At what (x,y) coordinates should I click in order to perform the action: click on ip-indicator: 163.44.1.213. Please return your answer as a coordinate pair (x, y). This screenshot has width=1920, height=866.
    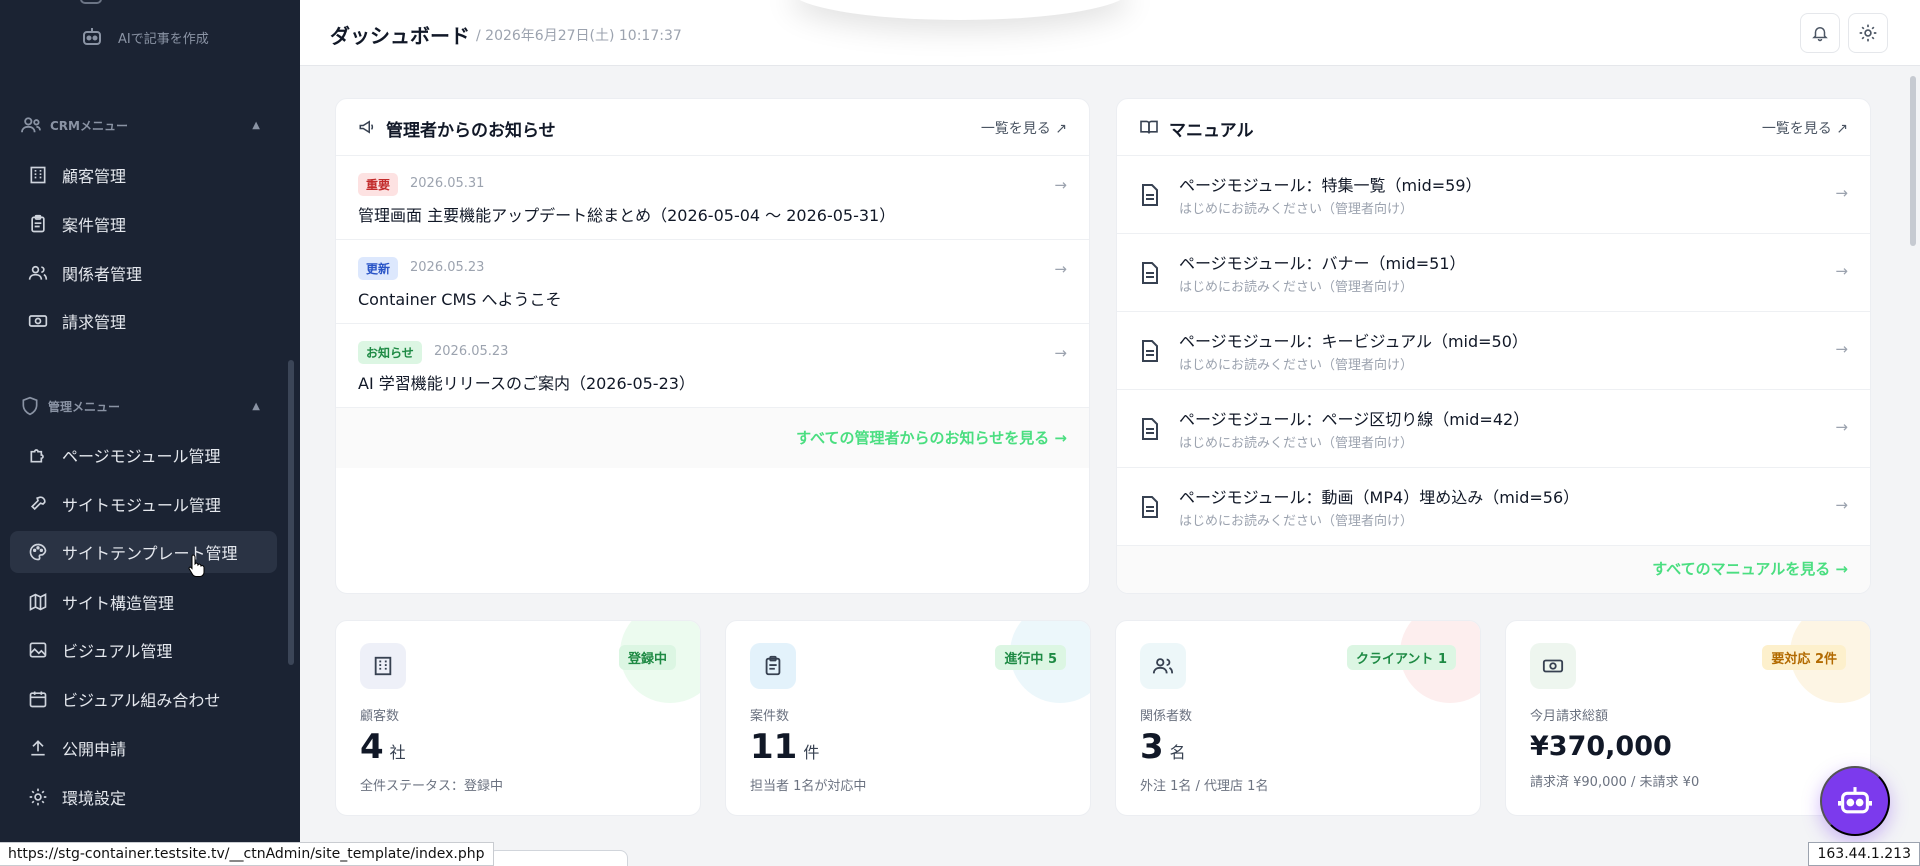
    Looking at the image, I should click on (1864, 854).